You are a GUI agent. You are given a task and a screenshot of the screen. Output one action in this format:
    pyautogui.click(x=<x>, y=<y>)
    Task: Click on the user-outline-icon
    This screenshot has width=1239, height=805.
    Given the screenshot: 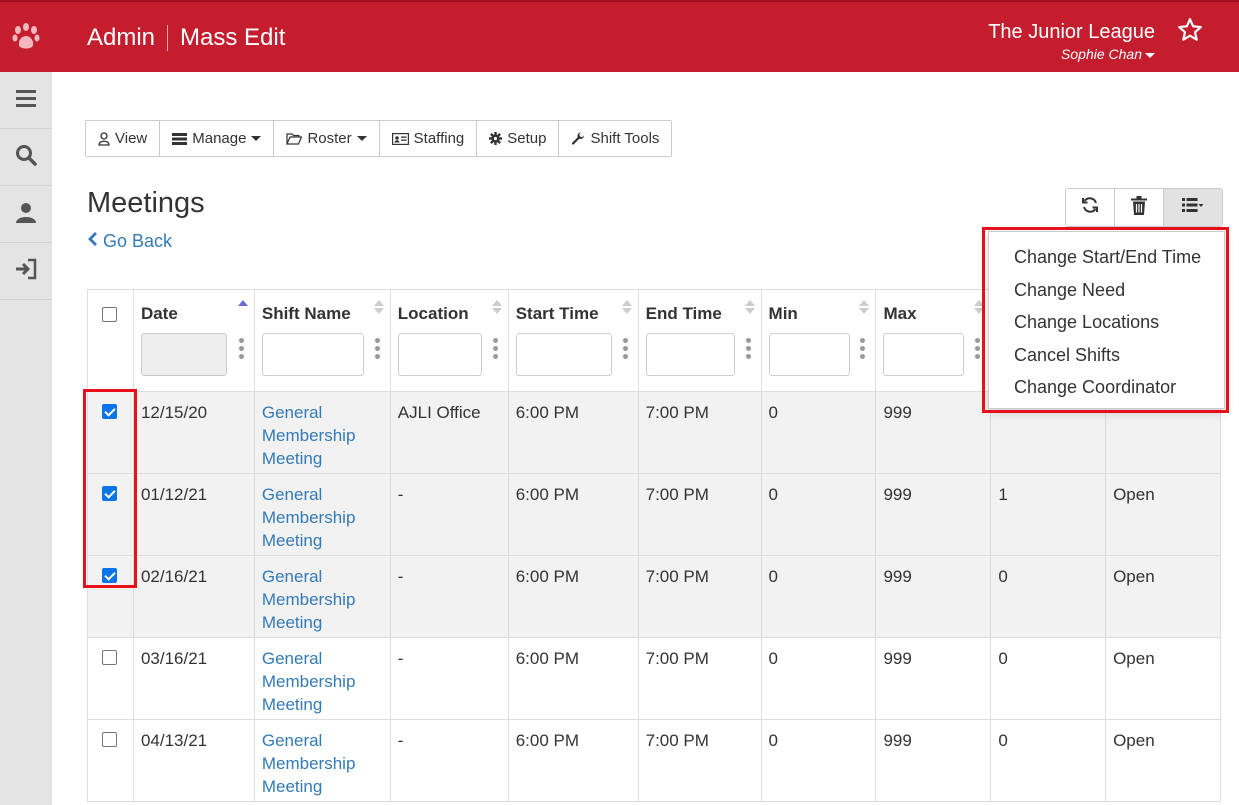 What is the action you would take?
    pyautogui.click(x=104, y=138)
    